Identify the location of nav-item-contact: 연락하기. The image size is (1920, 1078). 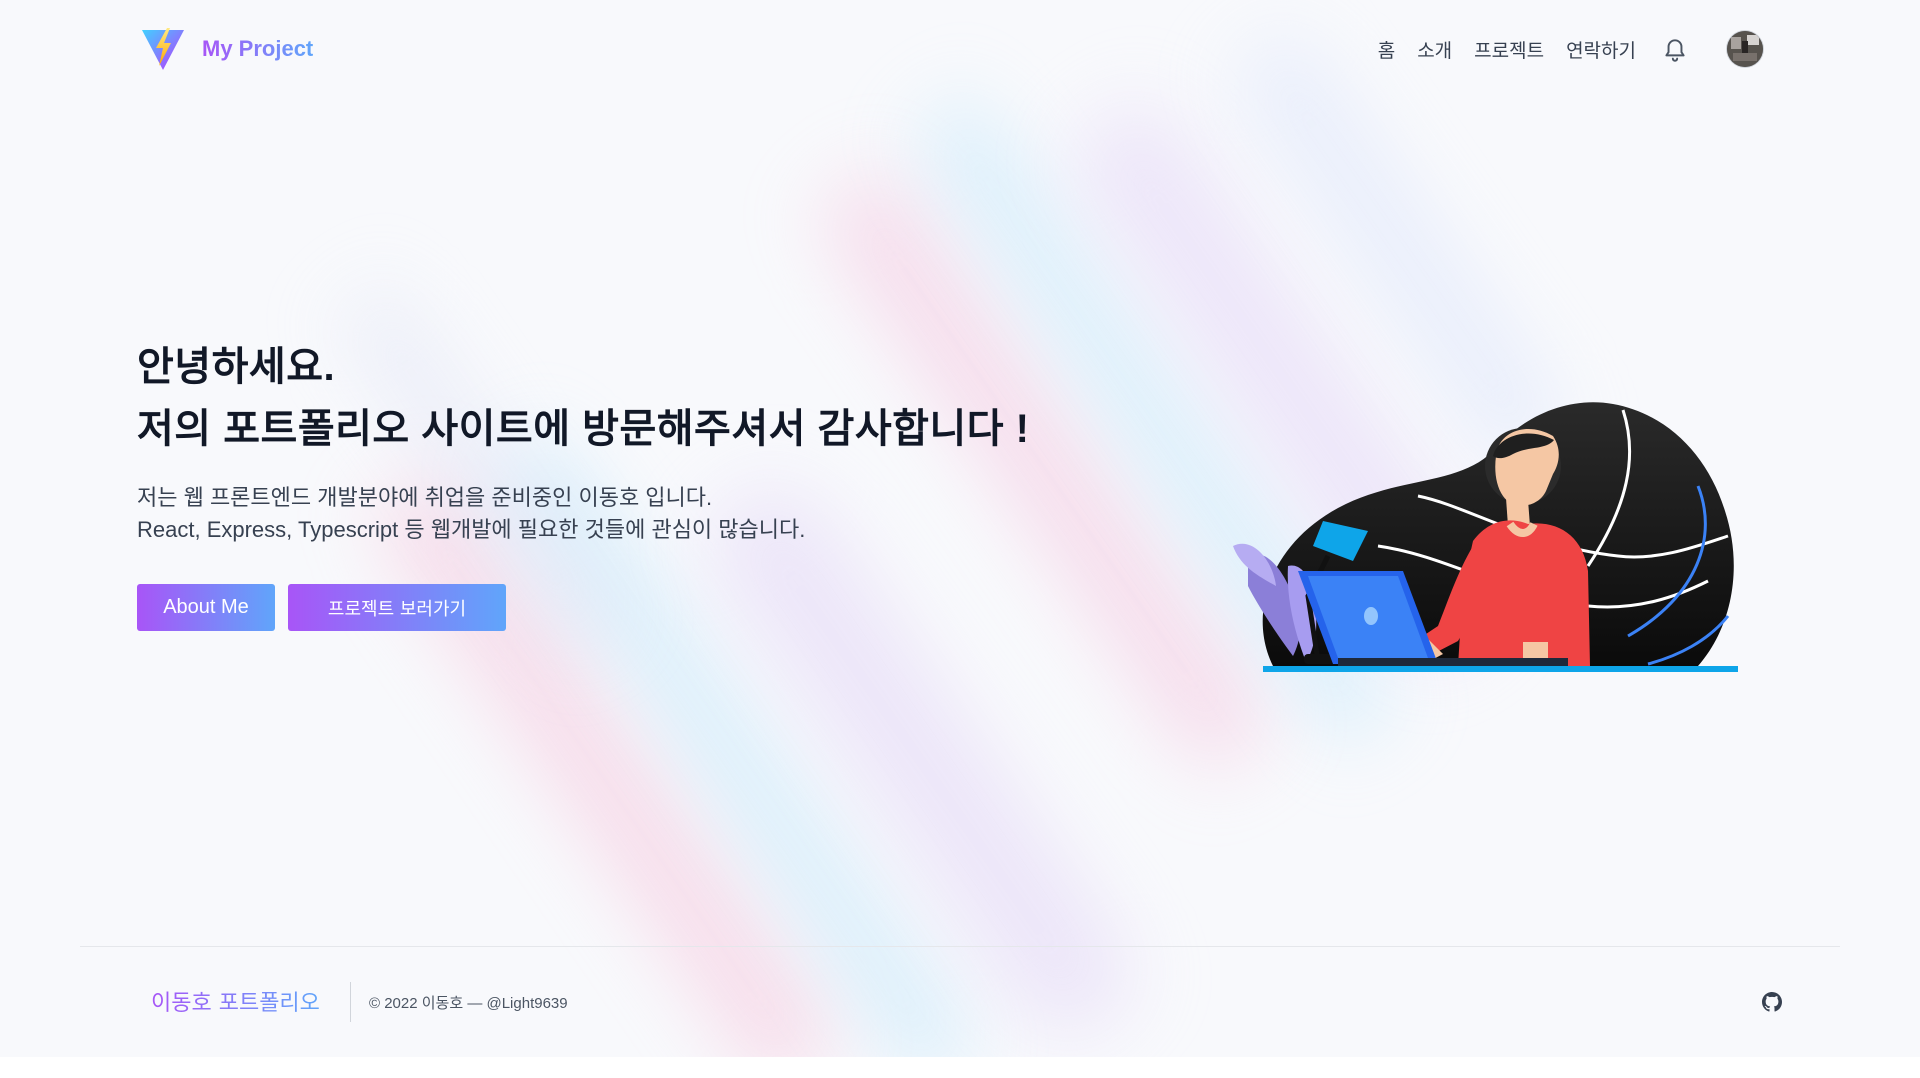
(1601, 49).